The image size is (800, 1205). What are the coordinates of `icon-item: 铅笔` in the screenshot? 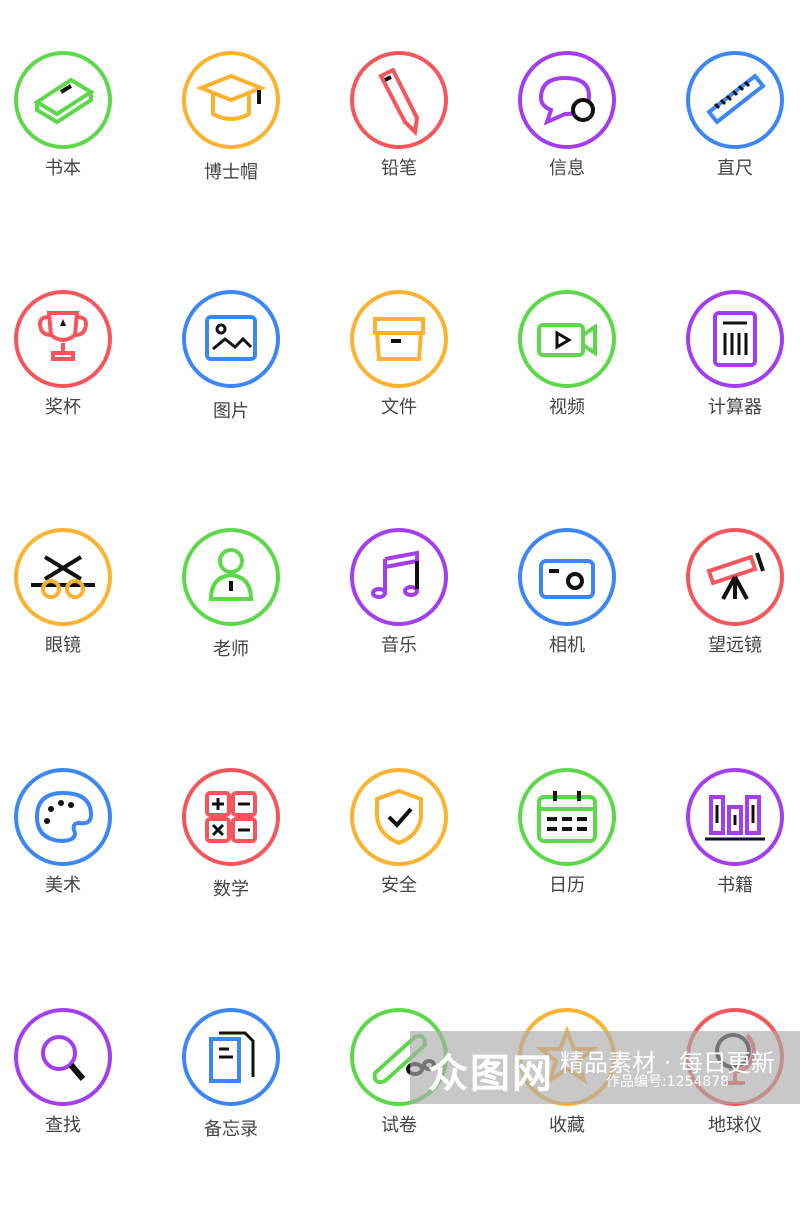 It's located at (399, 130).